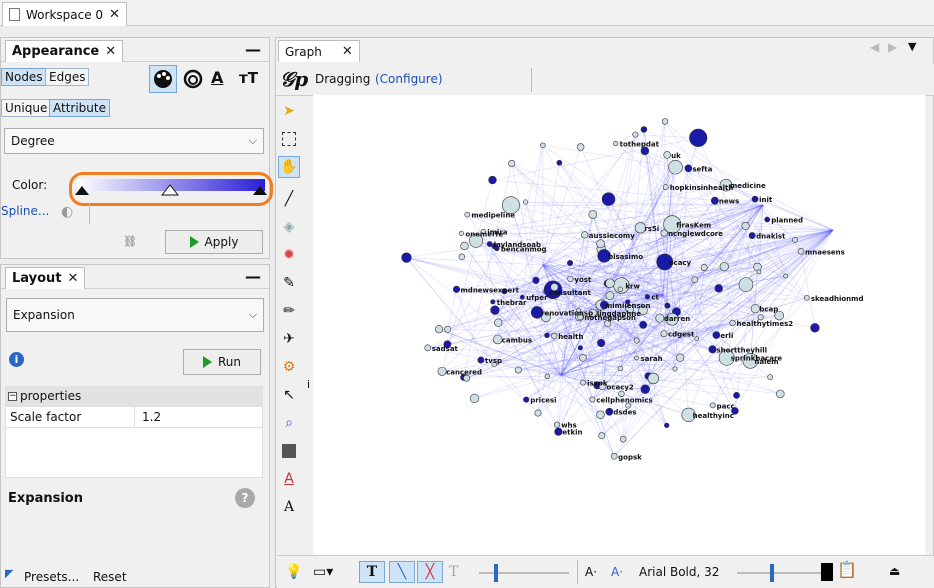  What do you see at coordinates (874, 47) in the screenshot?
I see `scroll-left-icon: ◀` at bounding box center [874, 47].